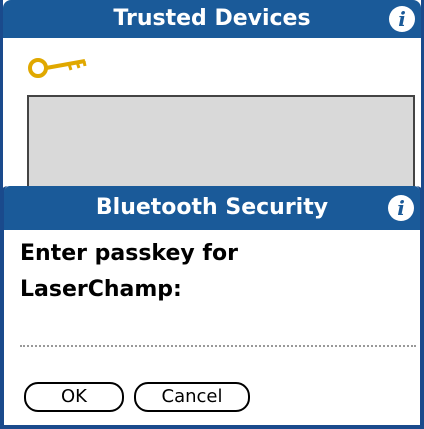 This screenshot has height=429, width=424. What do you see at coordinates (192, 397) in the screenshot?
I see `cancel-button: Cancel` at bounding box center [192, 397].